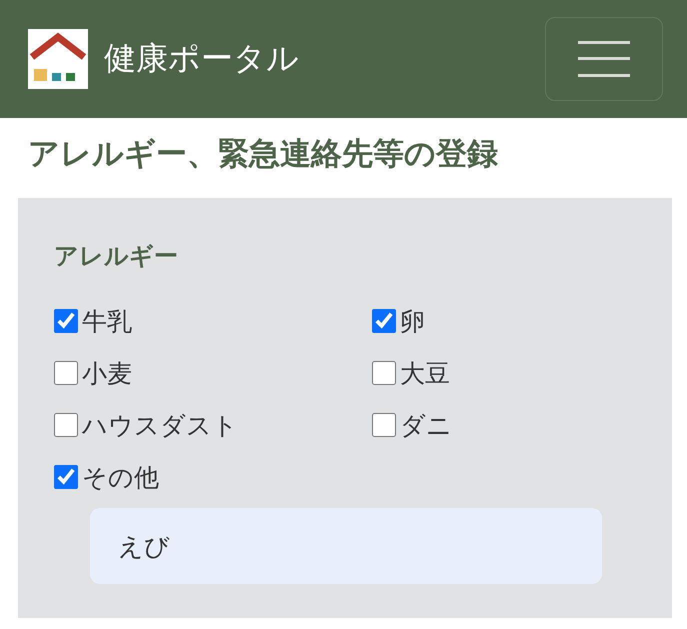  I want to click on menu-button, so click(604, 59).